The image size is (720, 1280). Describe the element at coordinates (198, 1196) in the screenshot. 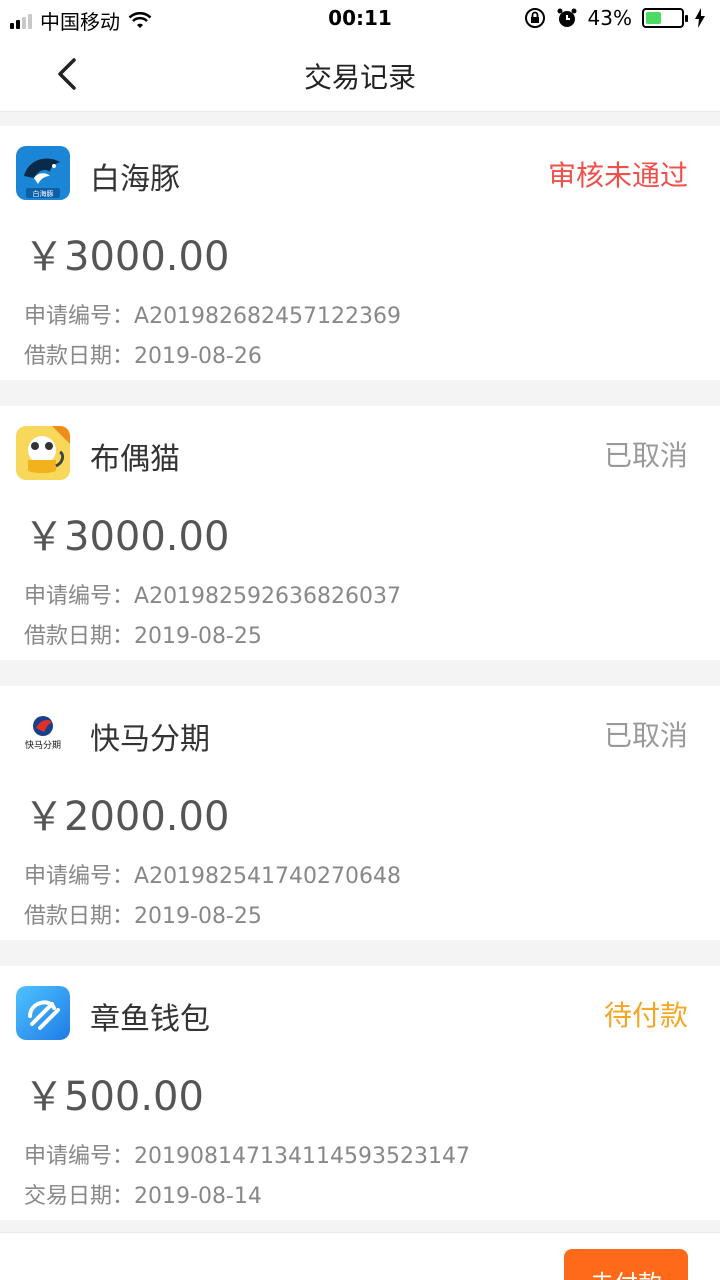

I see `trade-date-value: 2019-08-14` at that location.